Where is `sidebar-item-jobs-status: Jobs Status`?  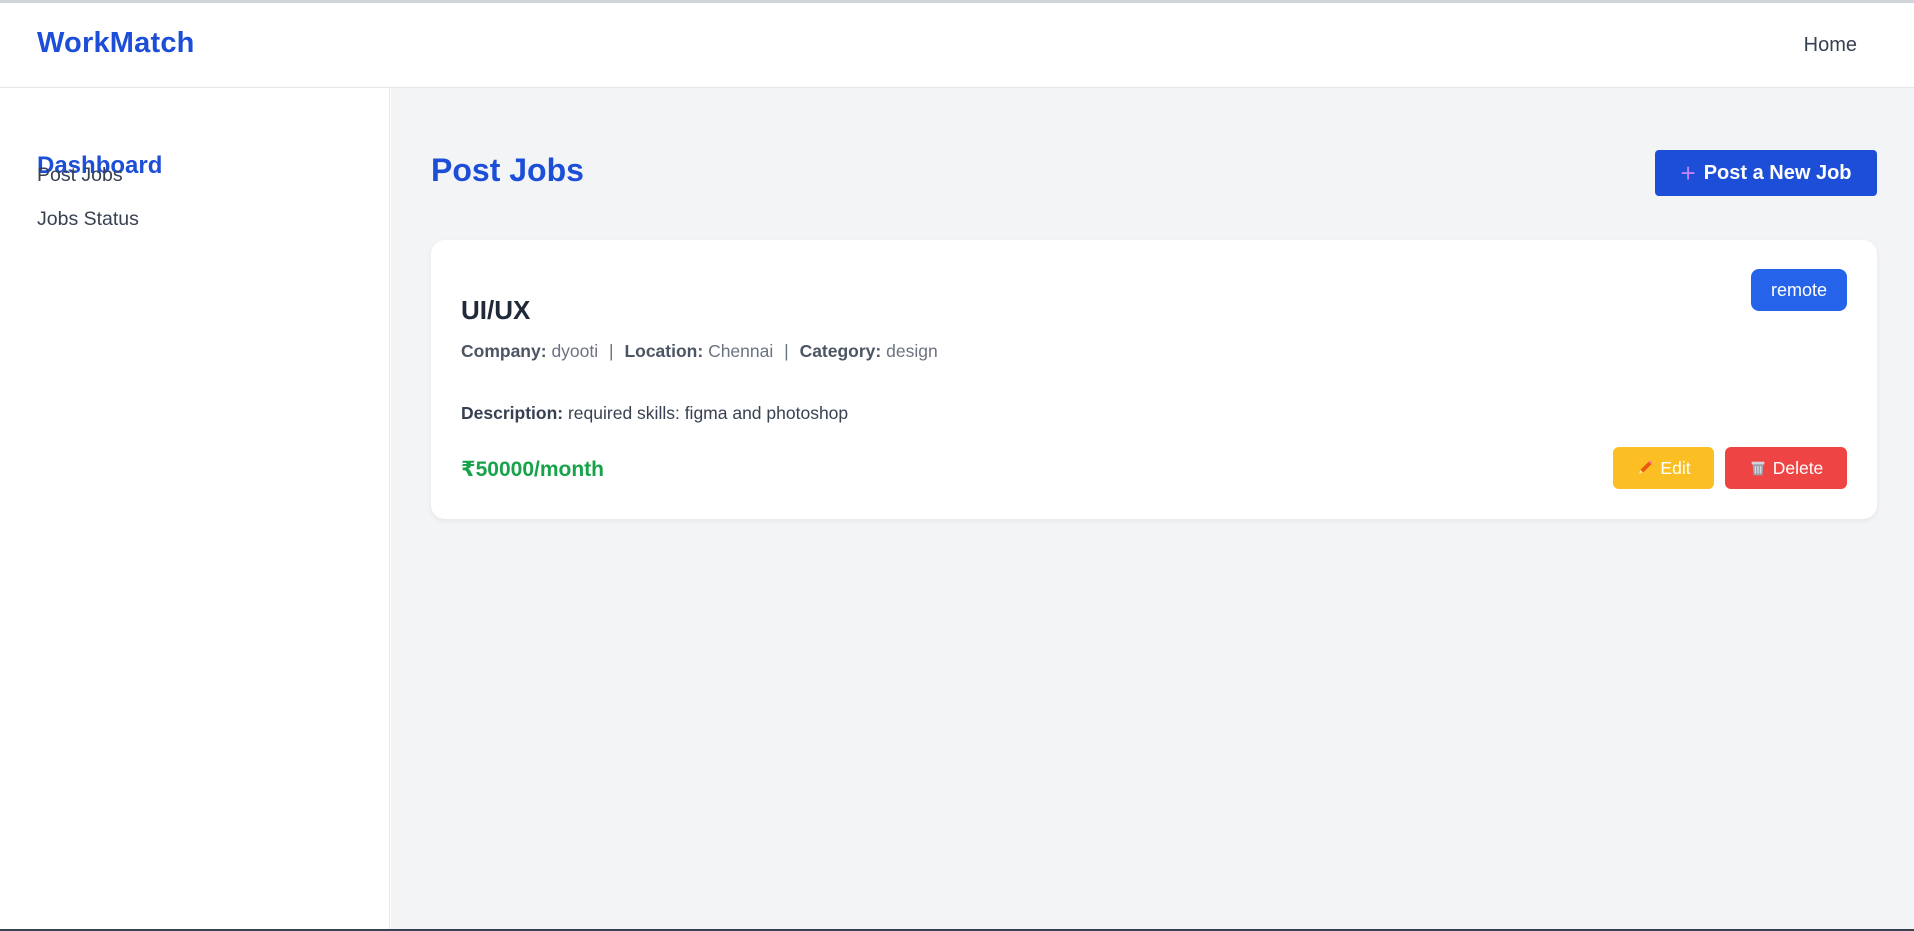 sidebar-item-jobs-status: Jobs Status is located at coordinates (88, 219).